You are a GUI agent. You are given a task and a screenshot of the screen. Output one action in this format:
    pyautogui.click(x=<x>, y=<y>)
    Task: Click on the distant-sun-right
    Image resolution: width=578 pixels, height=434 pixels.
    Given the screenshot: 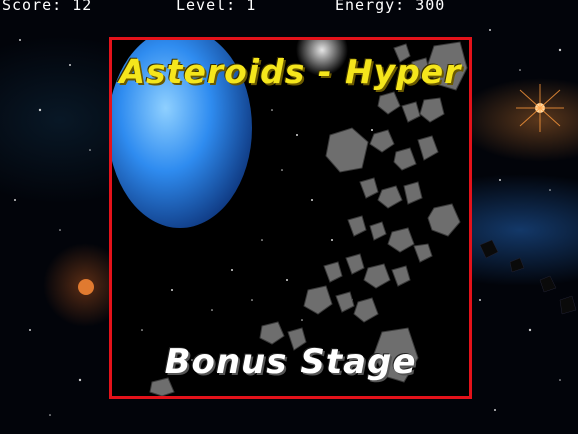 What is the action you would take?
    pyautogui.click(x=540, y=108)
    